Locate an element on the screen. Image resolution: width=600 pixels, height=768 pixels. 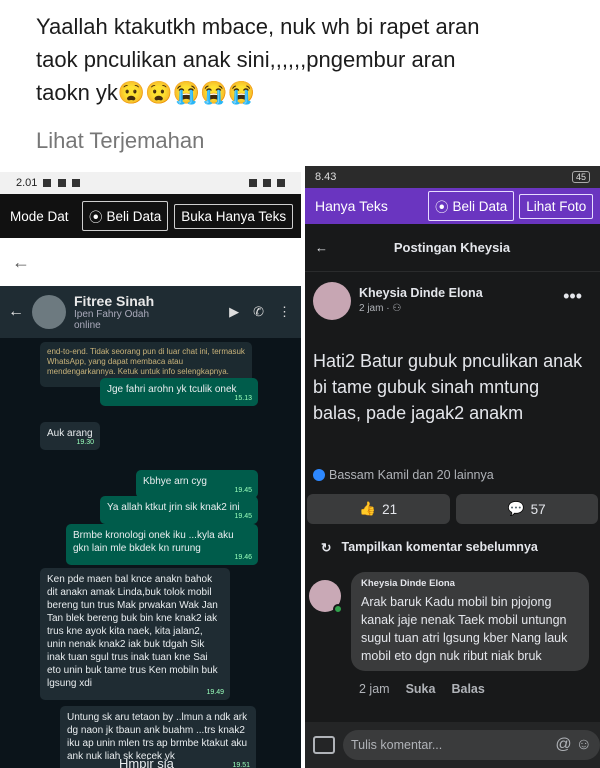
comment-input: Tulis komentar... @ ☺ is located at coordinates (471, 745).